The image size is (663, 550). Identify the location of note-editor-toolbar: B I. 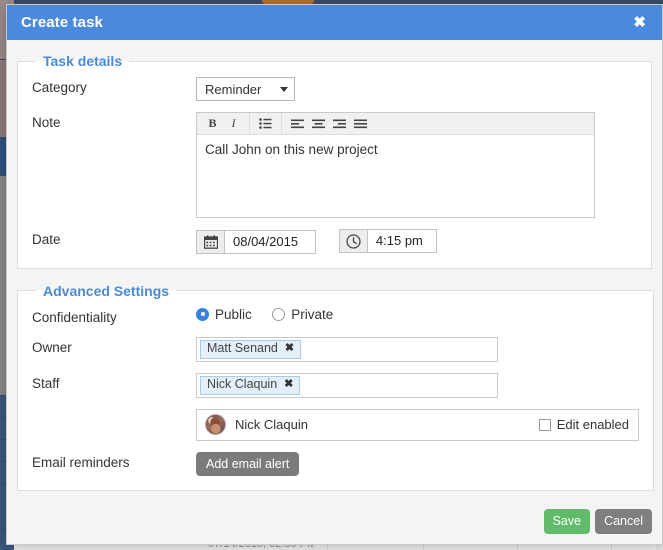
(395, 124).